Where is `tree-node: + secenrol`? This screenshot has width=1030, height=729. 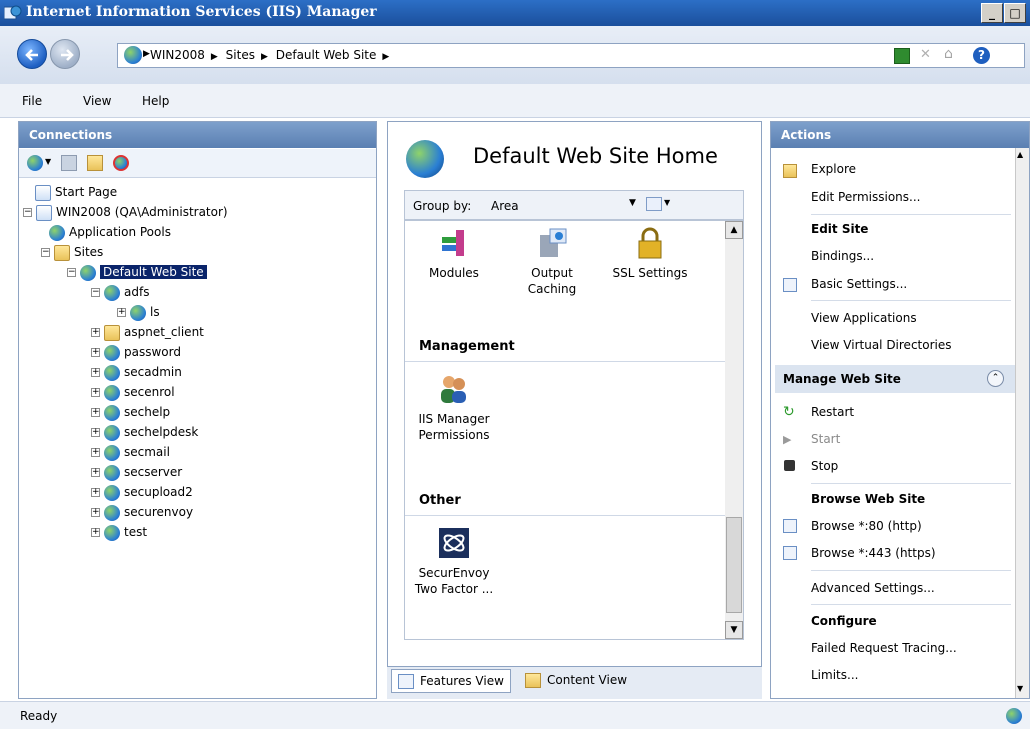
tree-node: + secenrol is located at coordinates (133, 392).